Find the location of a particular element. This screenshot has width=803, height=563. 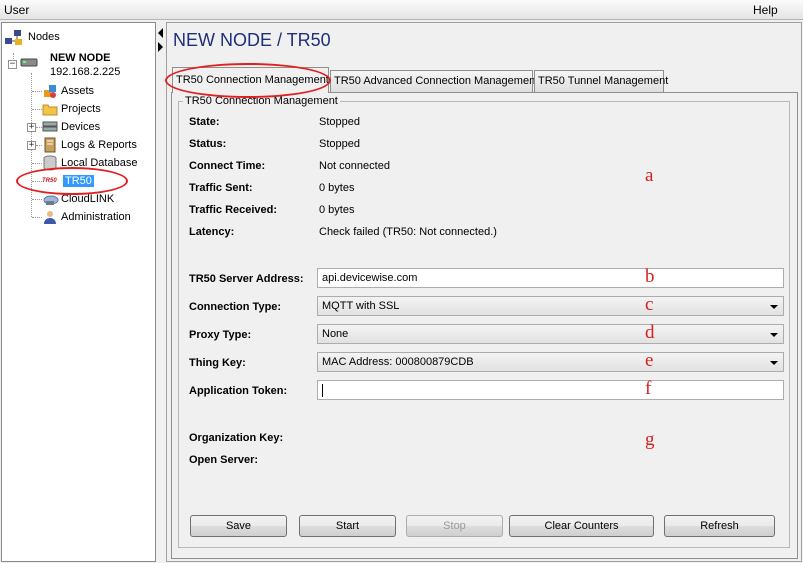

tree-label-tr50: TR50 is located at coordinates (78, 181).